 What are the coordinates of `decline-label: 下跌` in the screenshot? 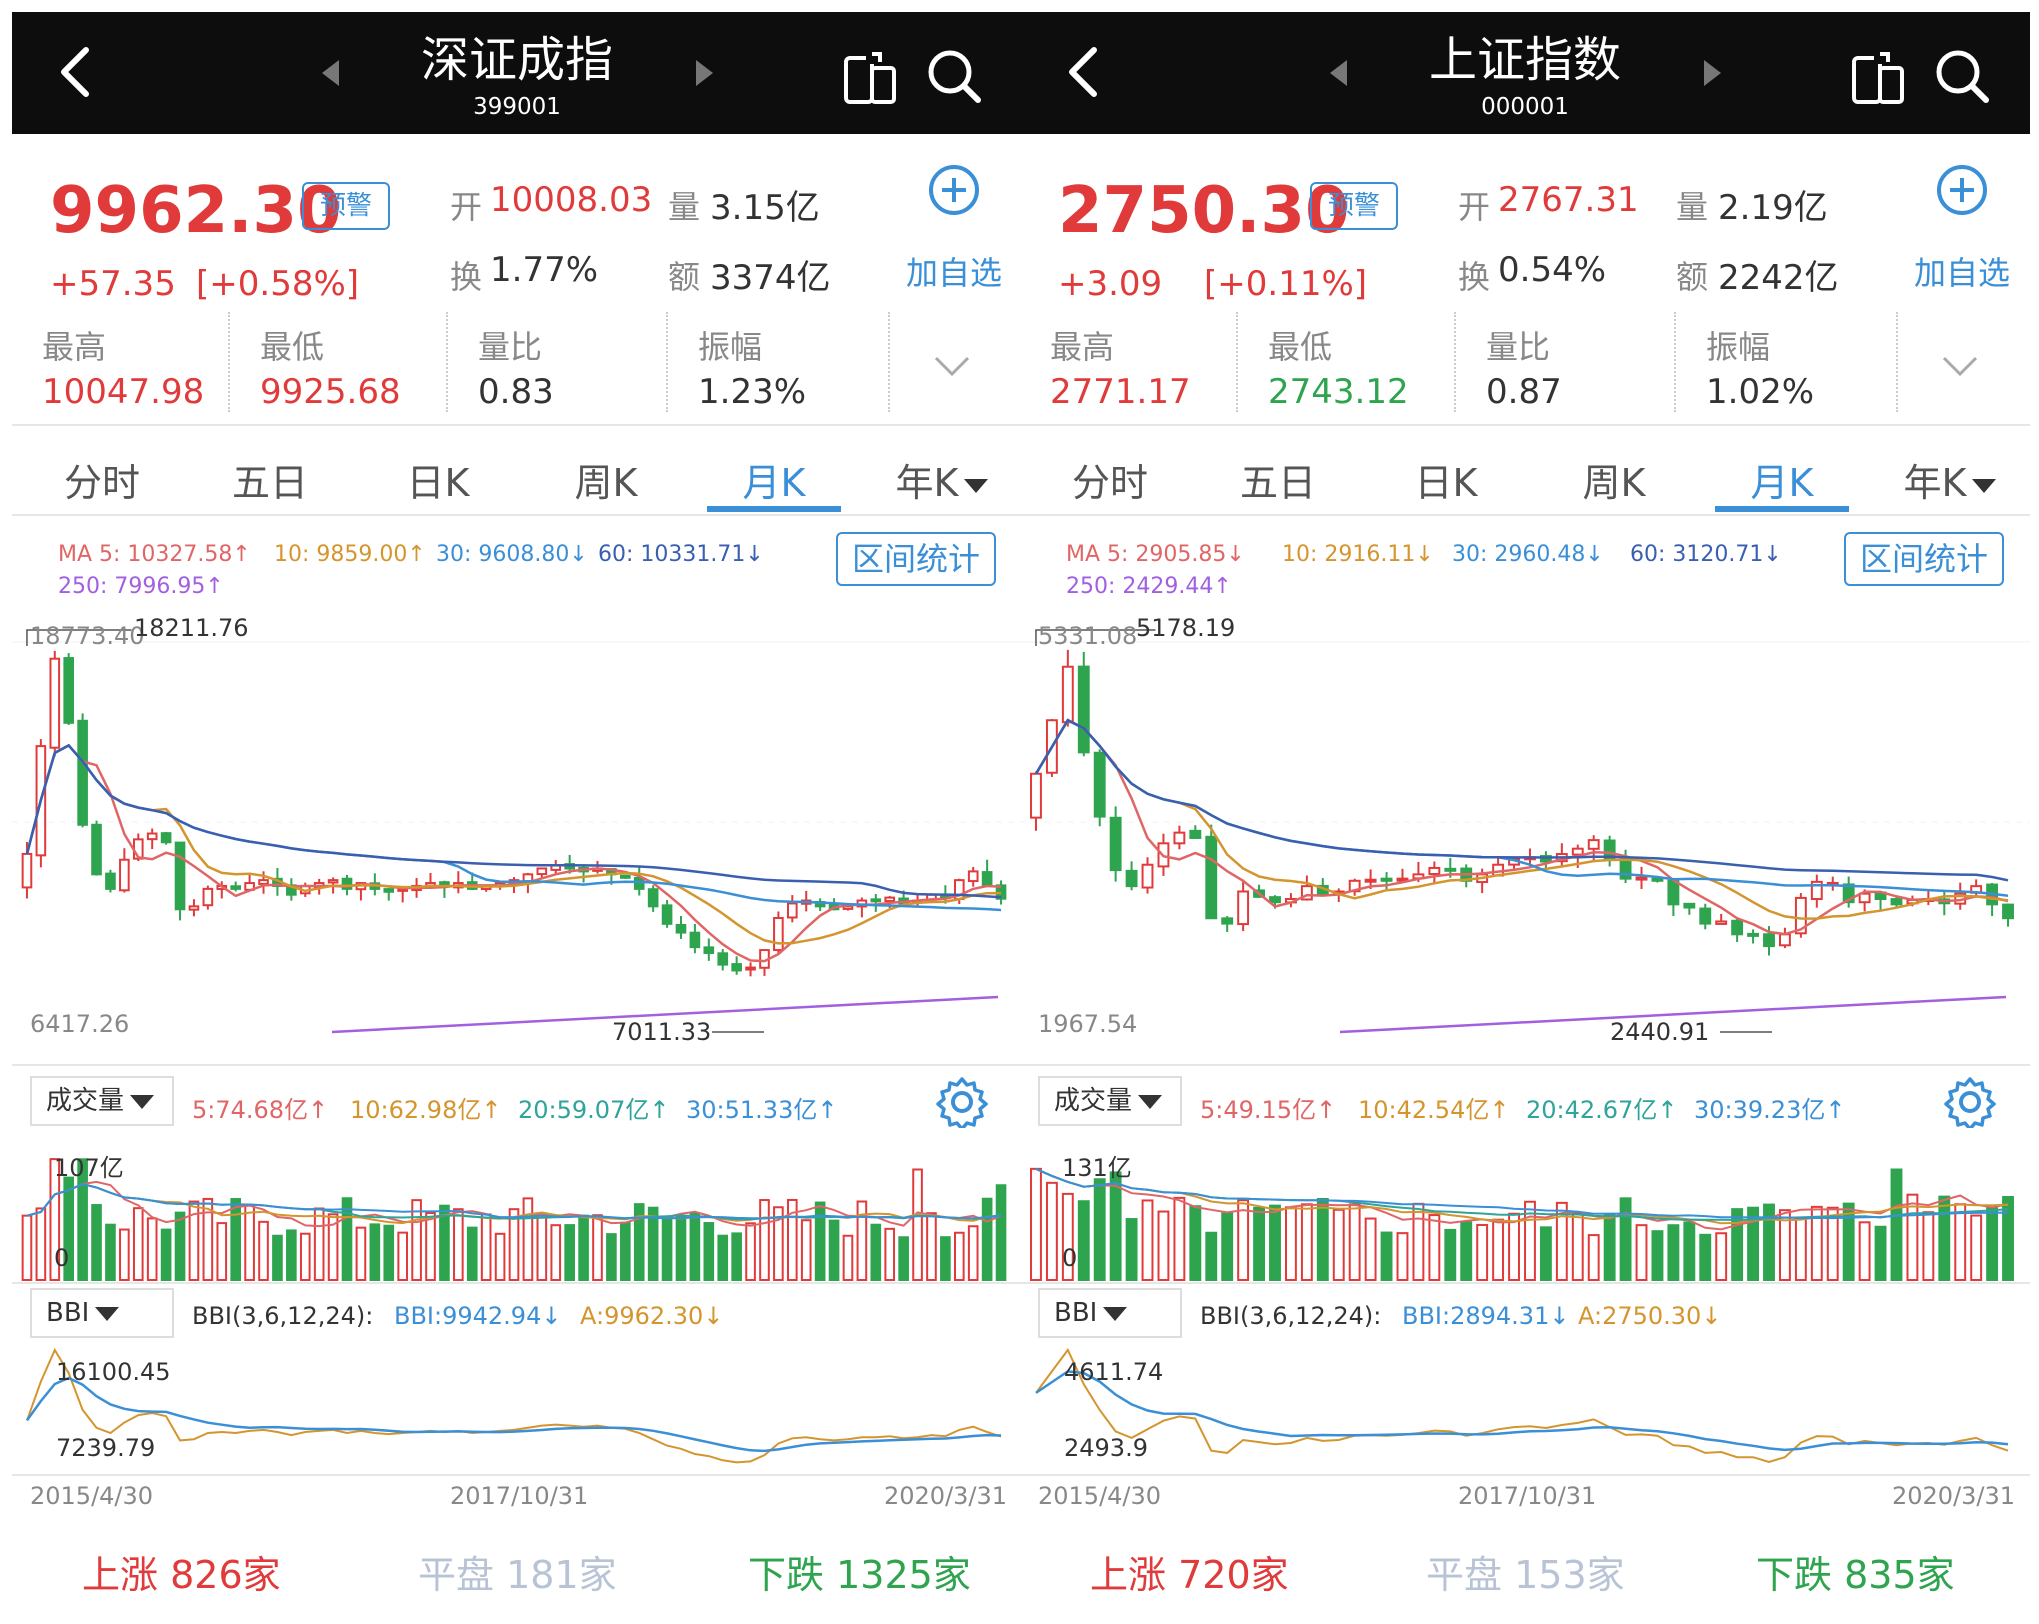 It's located at (786, 1575).